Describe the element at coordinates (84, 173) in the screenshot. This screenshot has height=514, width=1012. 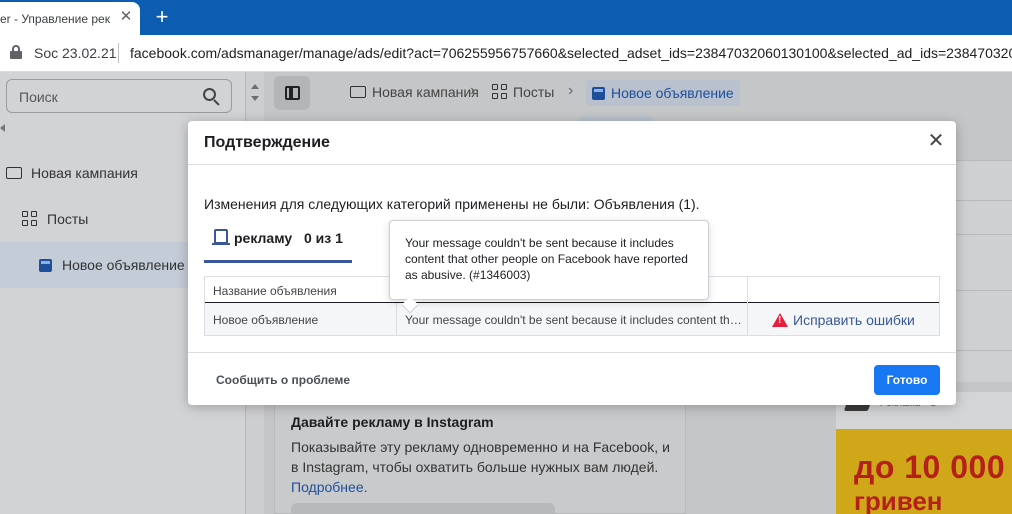
I see `sidebar-item-label: Новая кампания` at that location.